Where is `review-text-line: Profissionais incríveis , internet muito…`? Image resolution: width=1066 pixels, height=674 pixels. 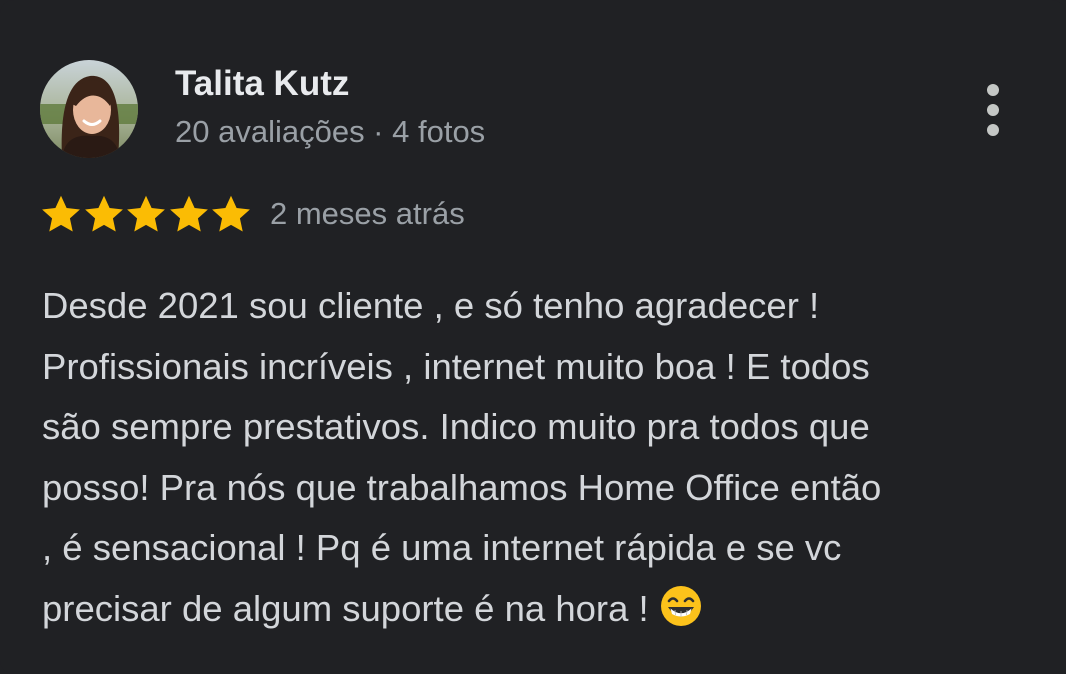
review-text-line: Profissionais incríveis , internet muito… is located at coordinates (456, 366).